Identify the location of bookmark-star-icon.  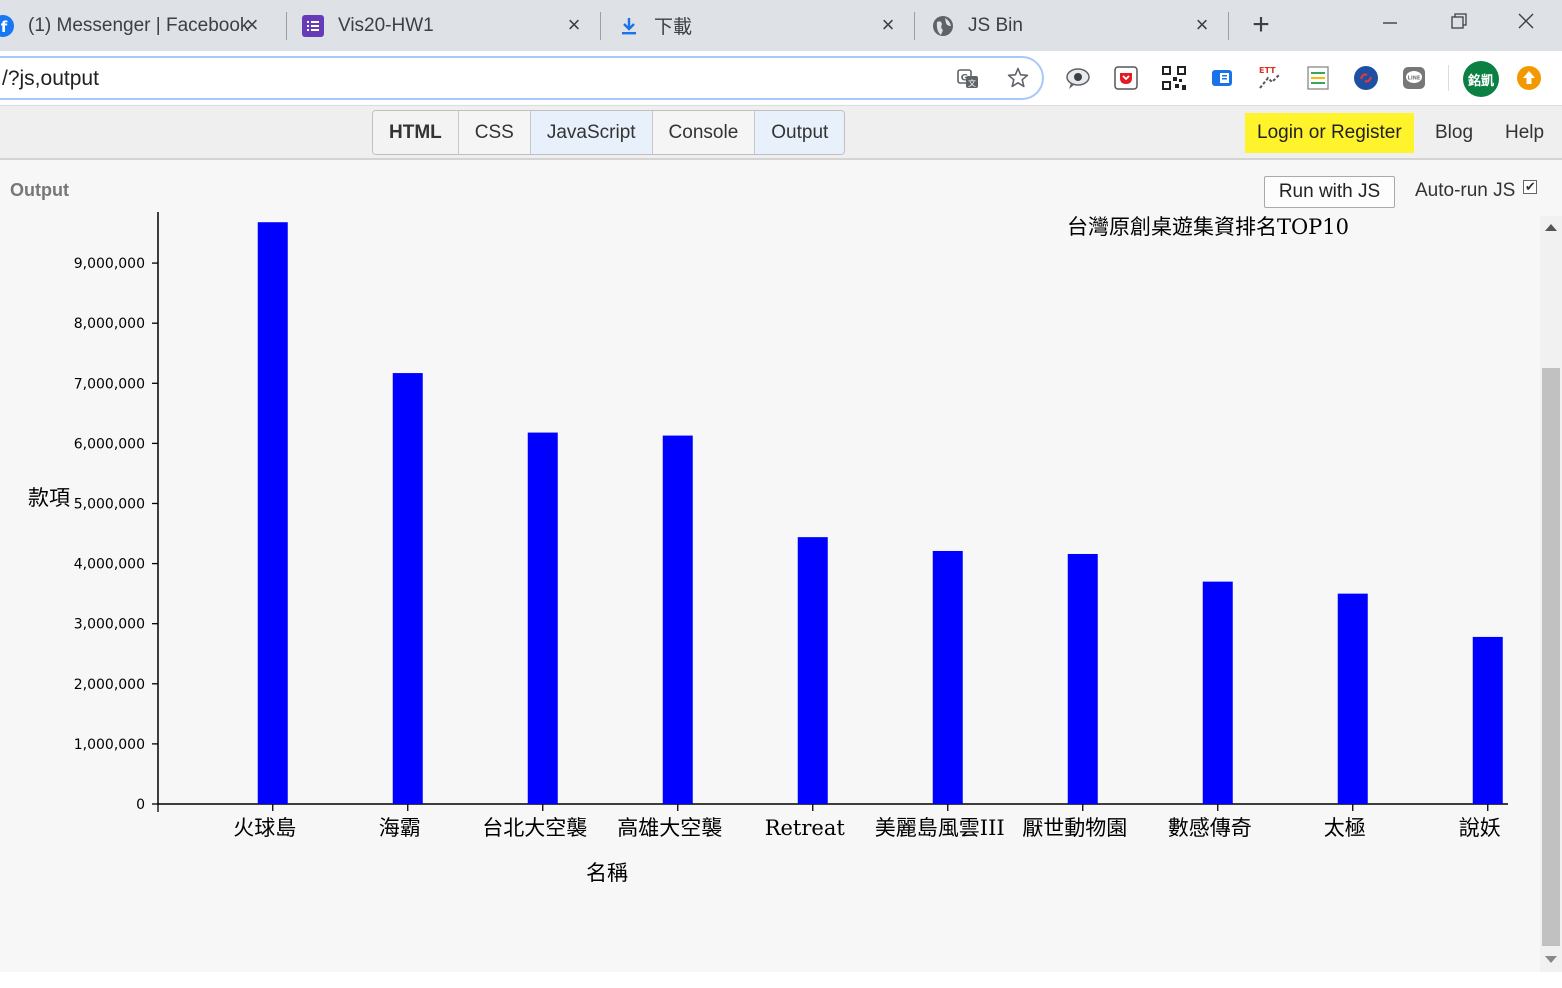
(1018, 80).